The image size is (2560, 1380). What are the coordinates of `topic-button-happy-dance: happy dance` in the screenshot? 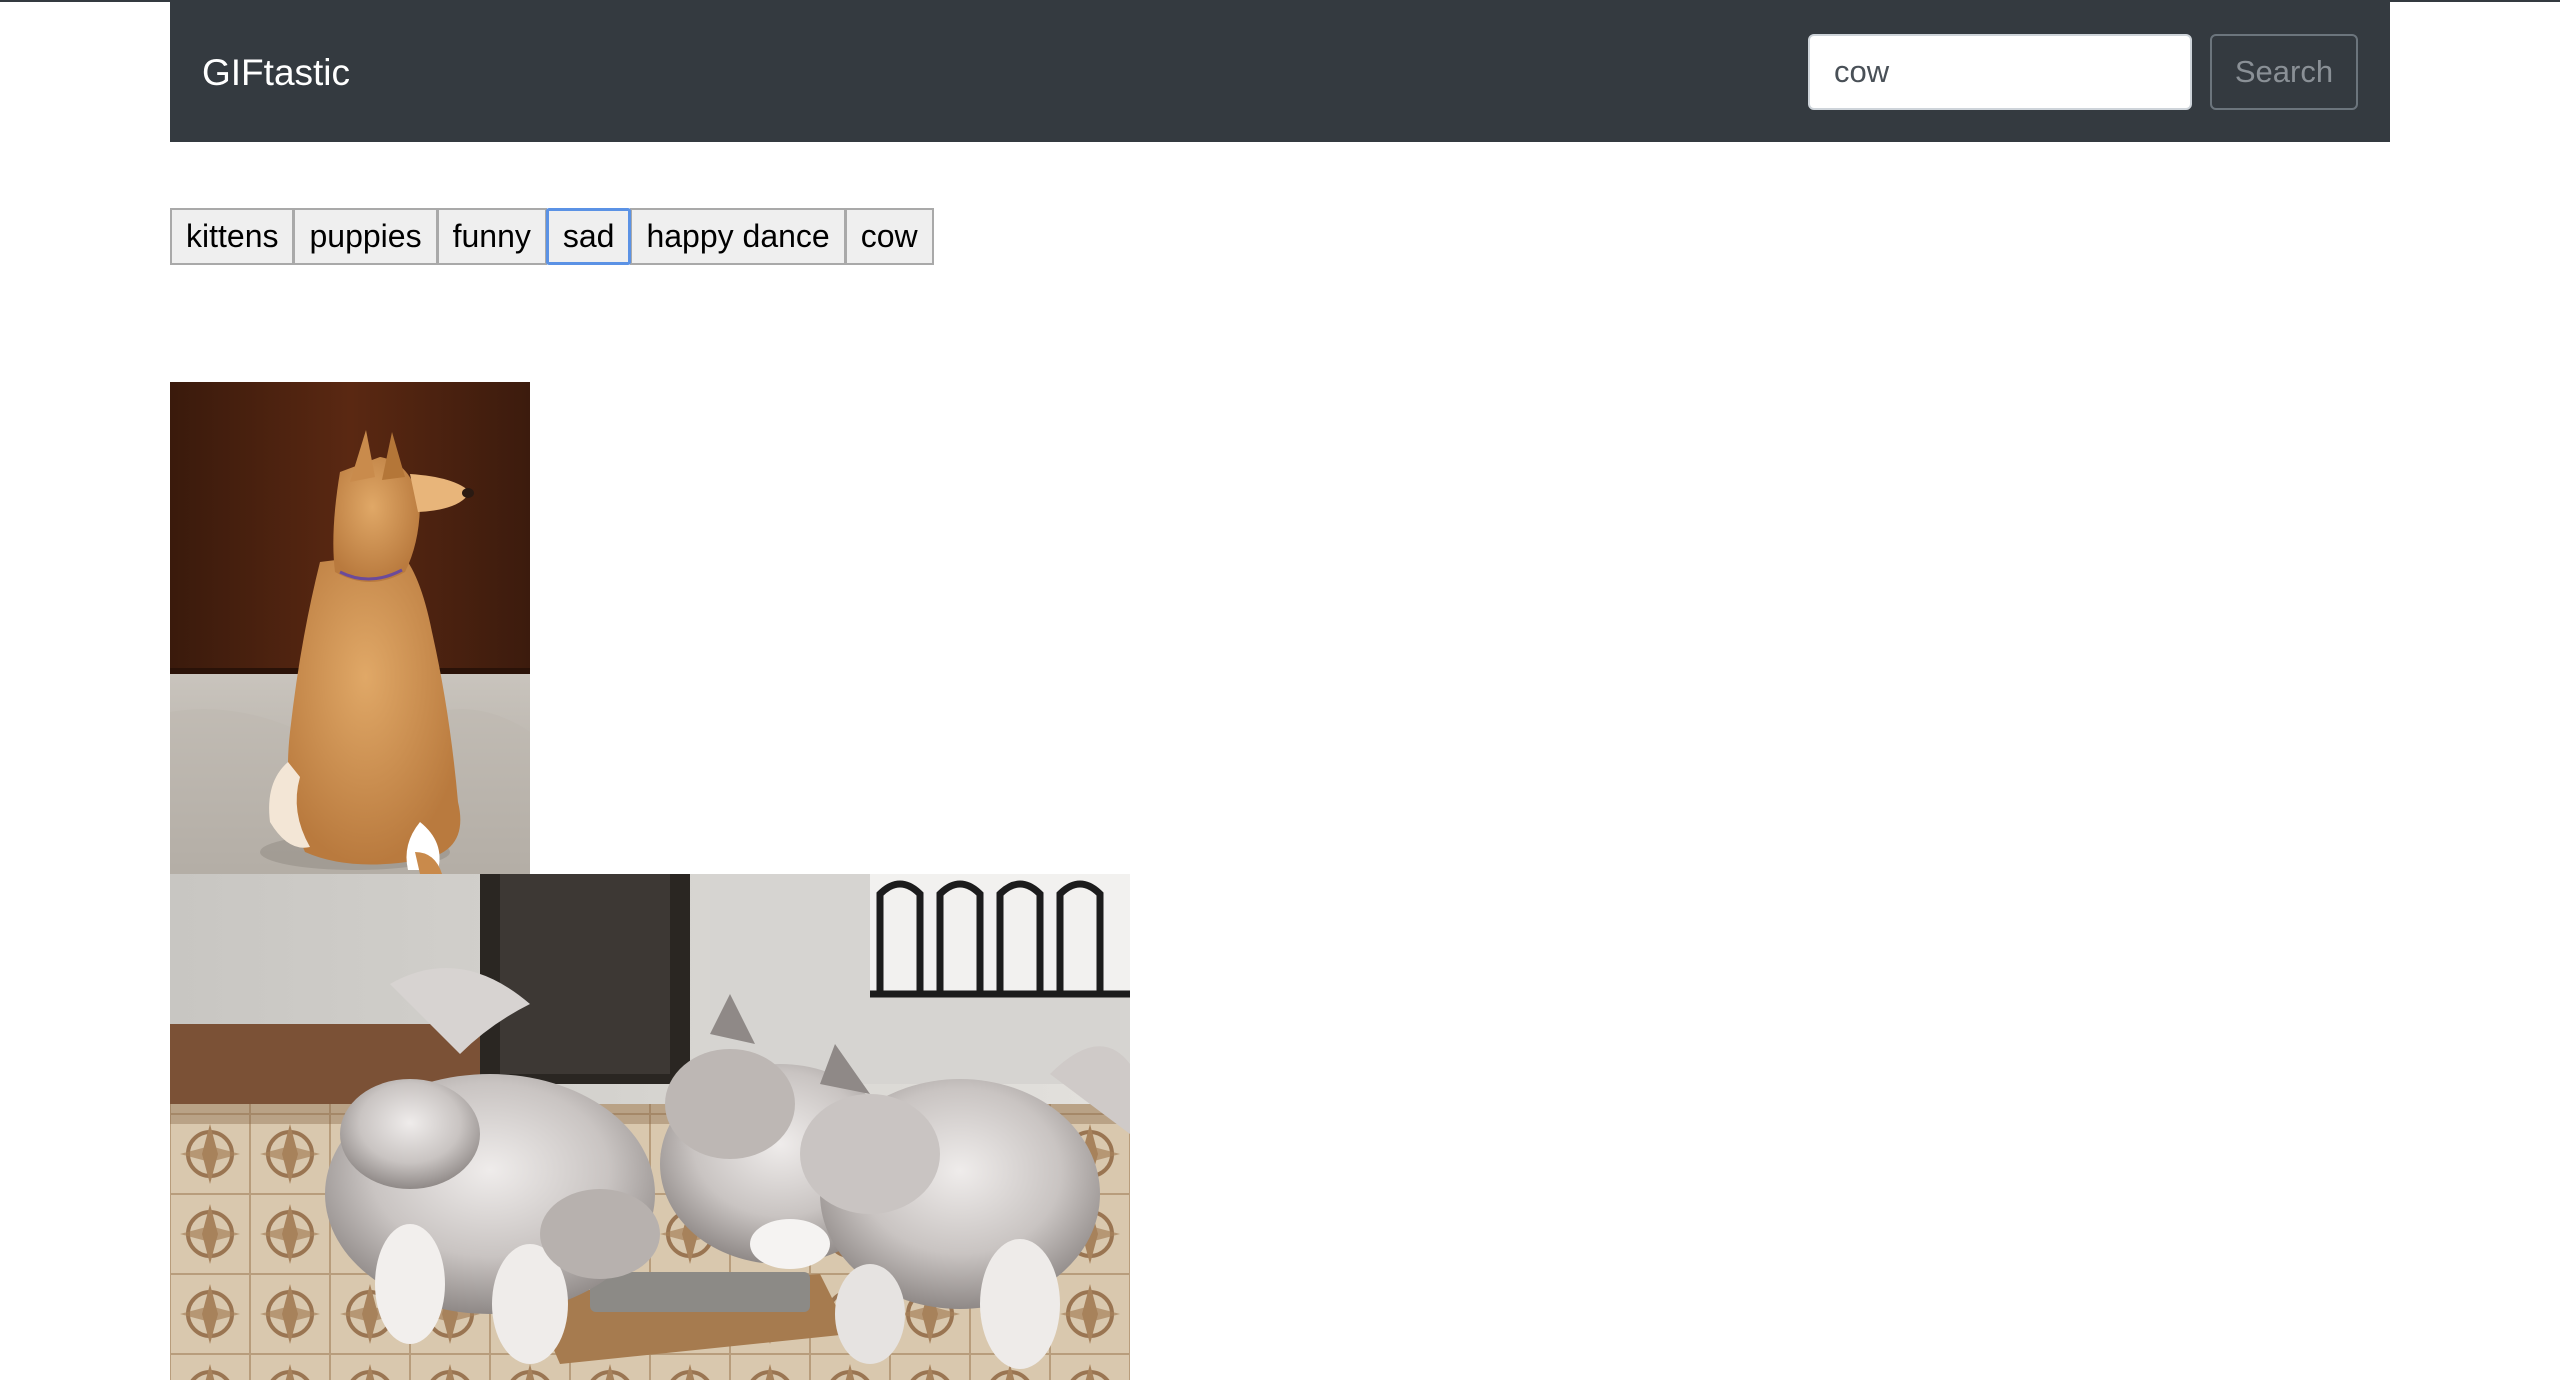 It's located at (738, 236).